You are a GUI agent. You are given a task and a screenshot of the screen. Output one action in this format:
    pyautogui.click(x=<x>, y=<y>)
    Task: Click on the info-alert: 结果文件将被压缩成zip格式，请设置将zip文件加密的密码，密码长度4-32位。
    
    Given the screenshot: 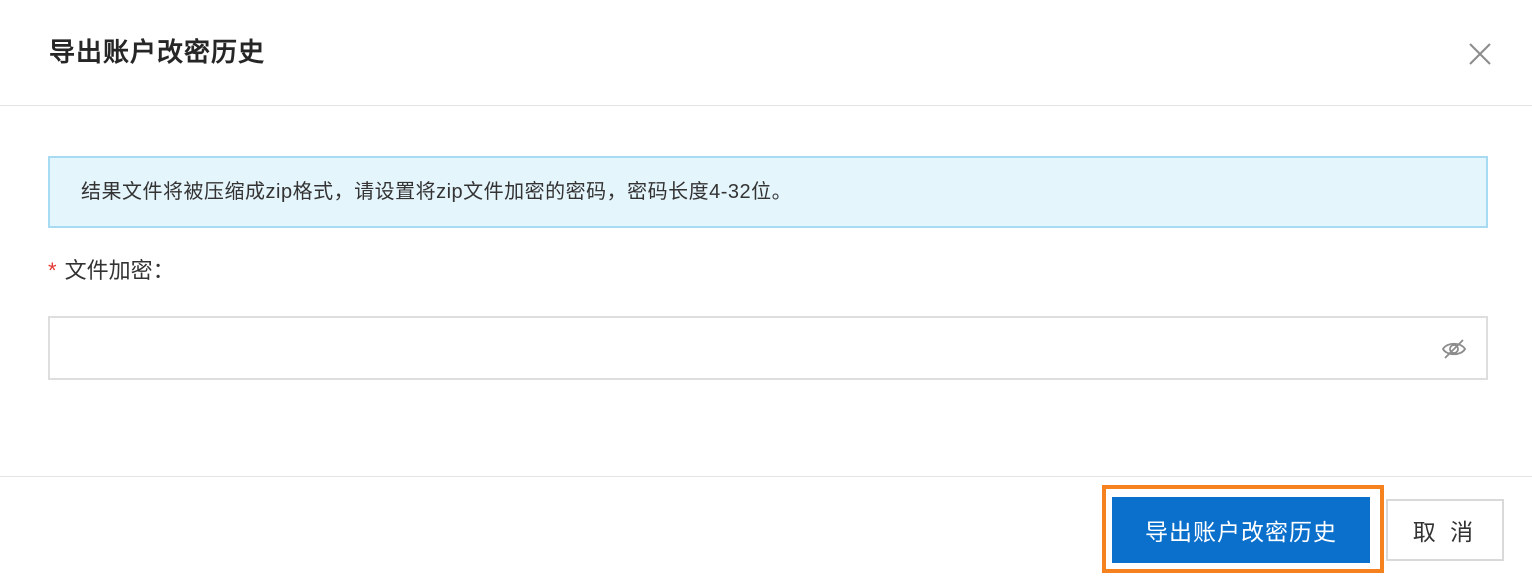 What is the action you would take?
    pyautogui.click(x=768, y=192)
    